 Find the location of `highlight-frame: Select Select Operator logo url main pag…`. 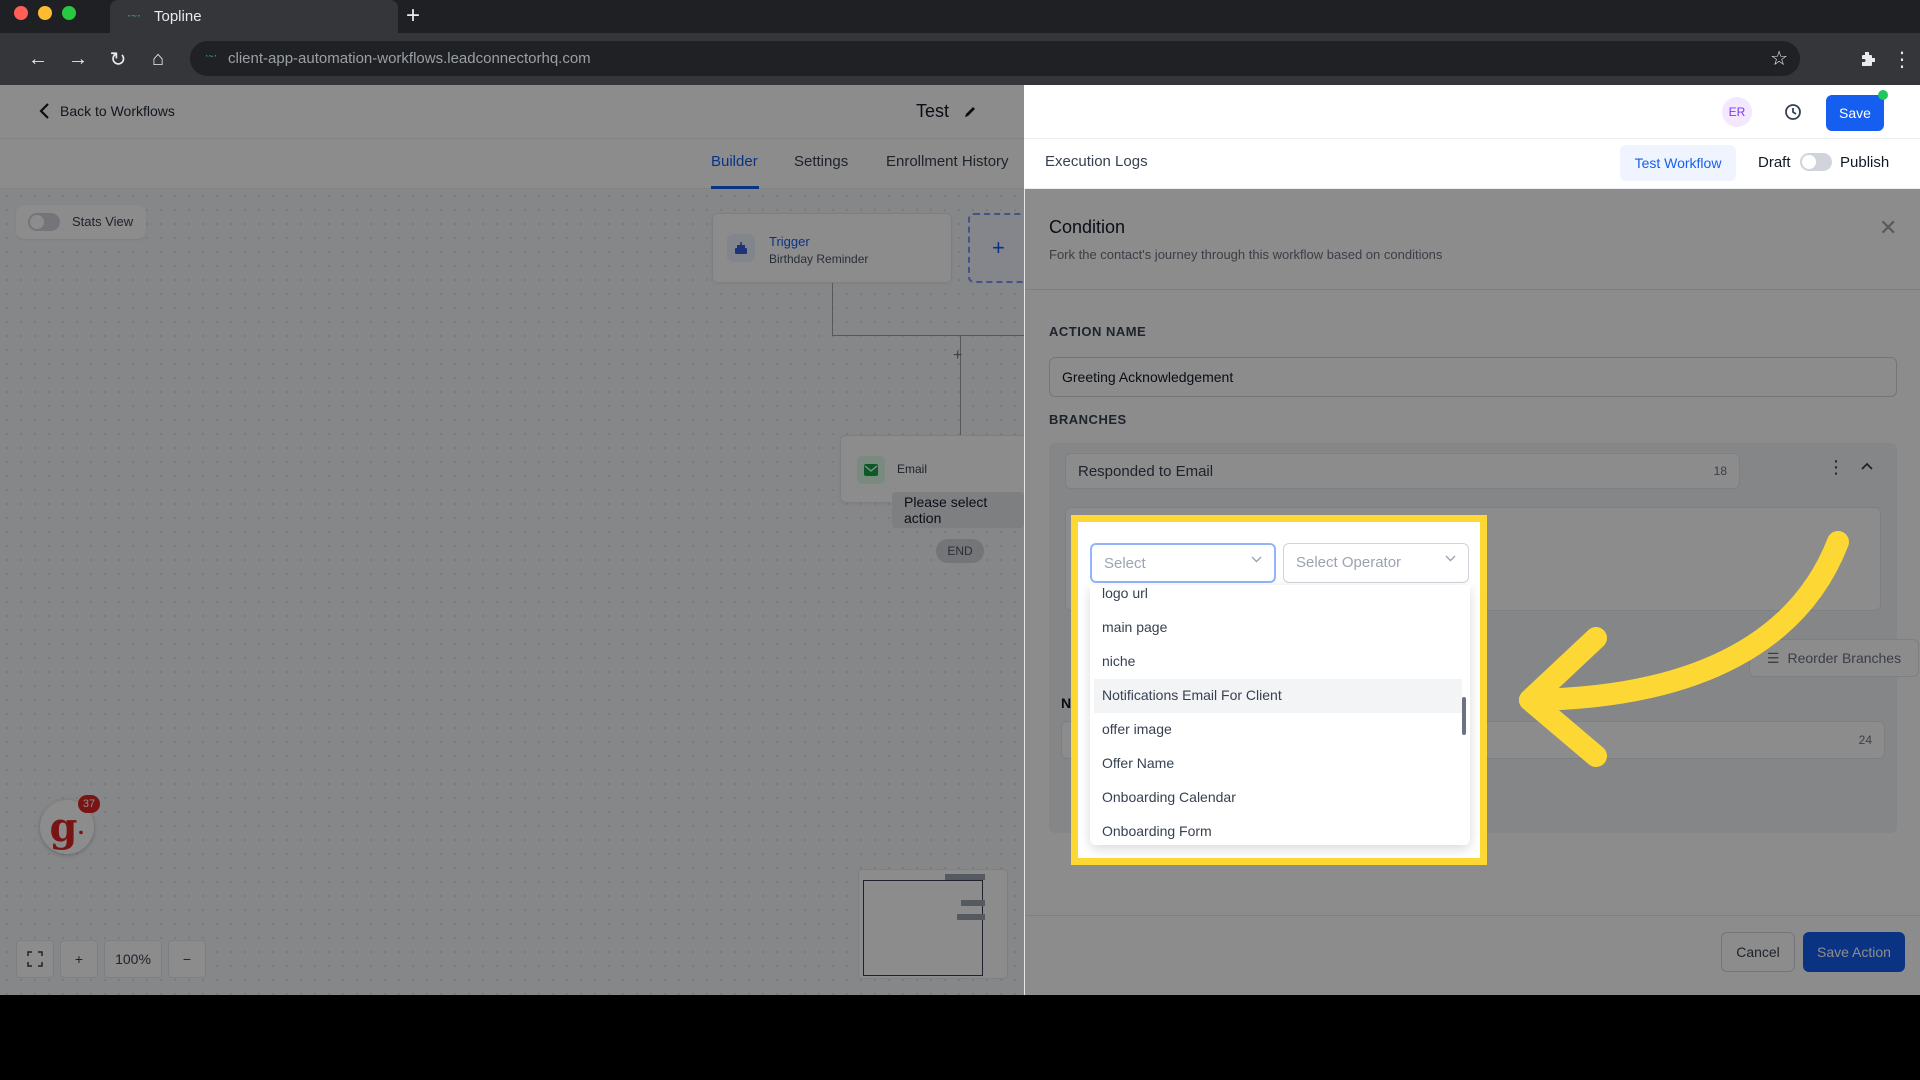

highlight-frame: Select Select Operator logo url main pag… is located at coordinates (1279, 690).